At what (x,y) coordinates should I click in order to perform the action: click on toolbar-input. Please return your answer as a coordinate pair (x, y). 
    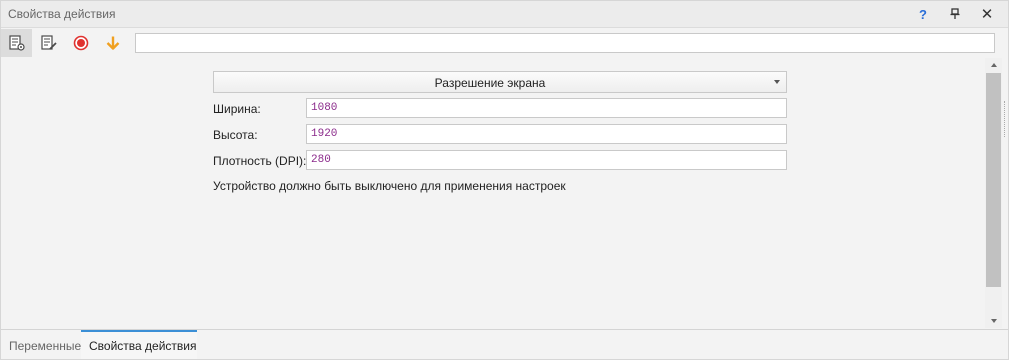
    Looking at the image, I should click on (565, 43).